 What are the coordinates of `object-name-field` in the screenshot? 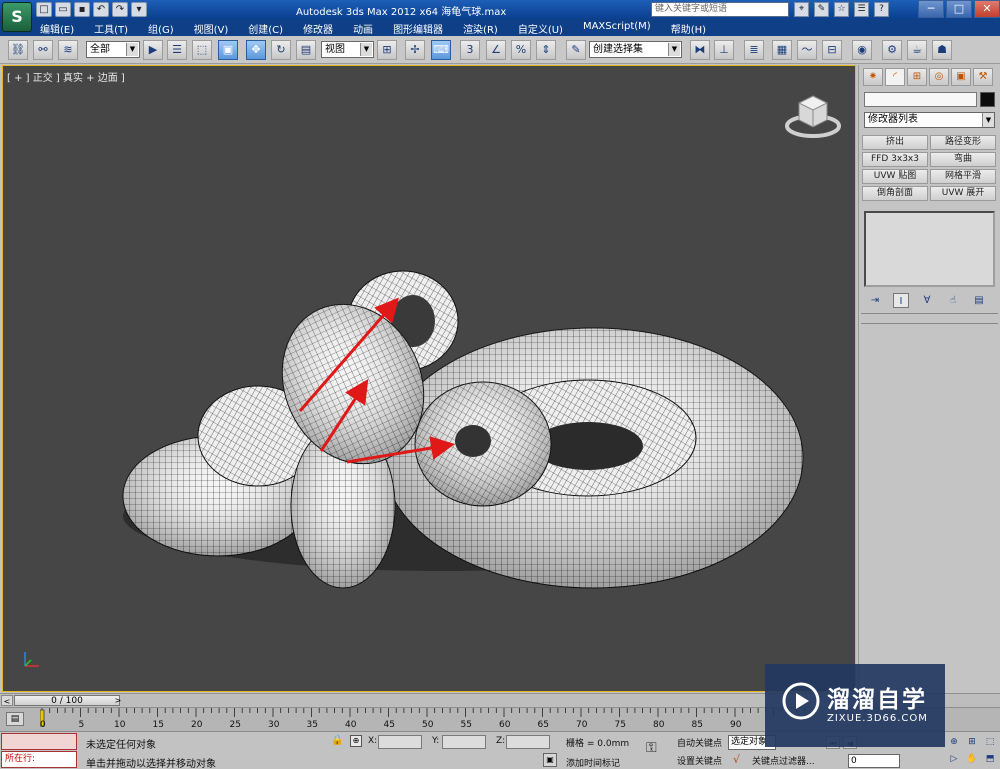 It's located at (920, 99).